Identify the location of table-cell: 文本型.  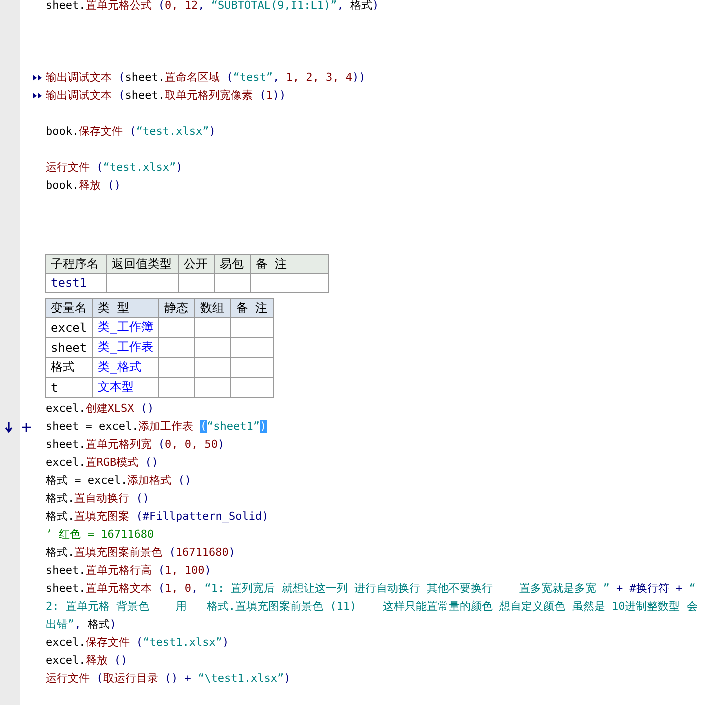
(125, 388).